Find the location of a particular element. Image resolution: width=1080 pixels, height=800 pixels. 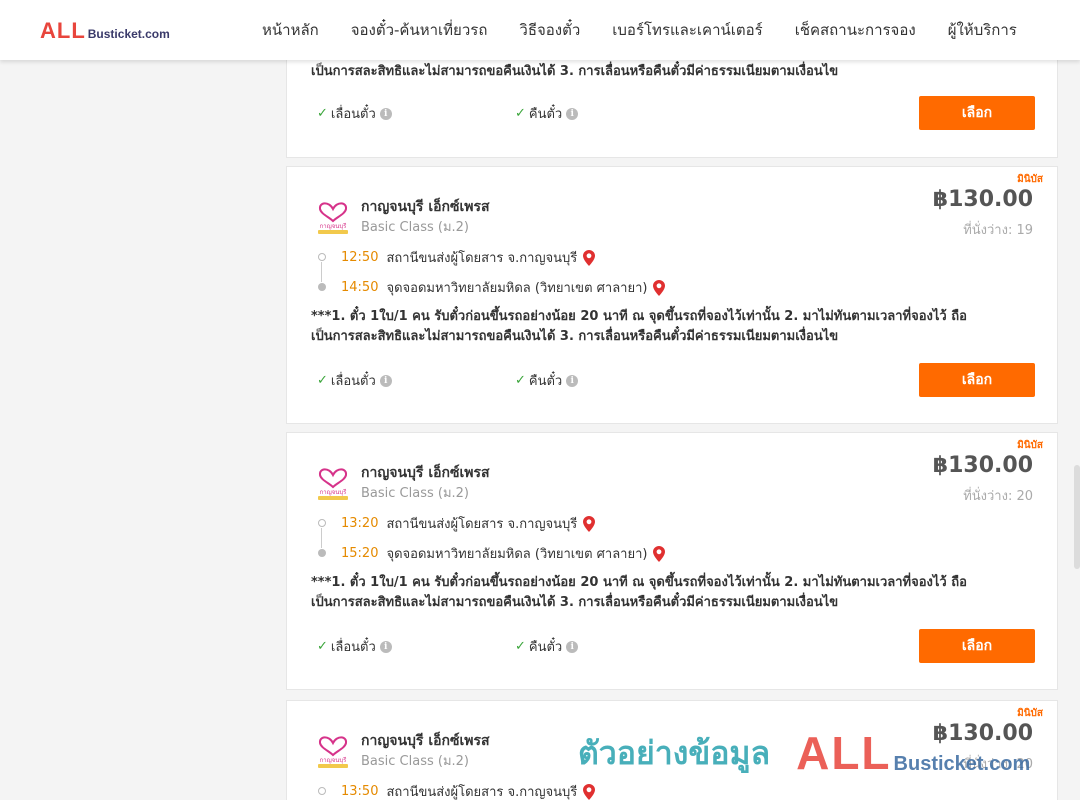

nav-home: หน้าหลัก is located at coordinates (290, 30).